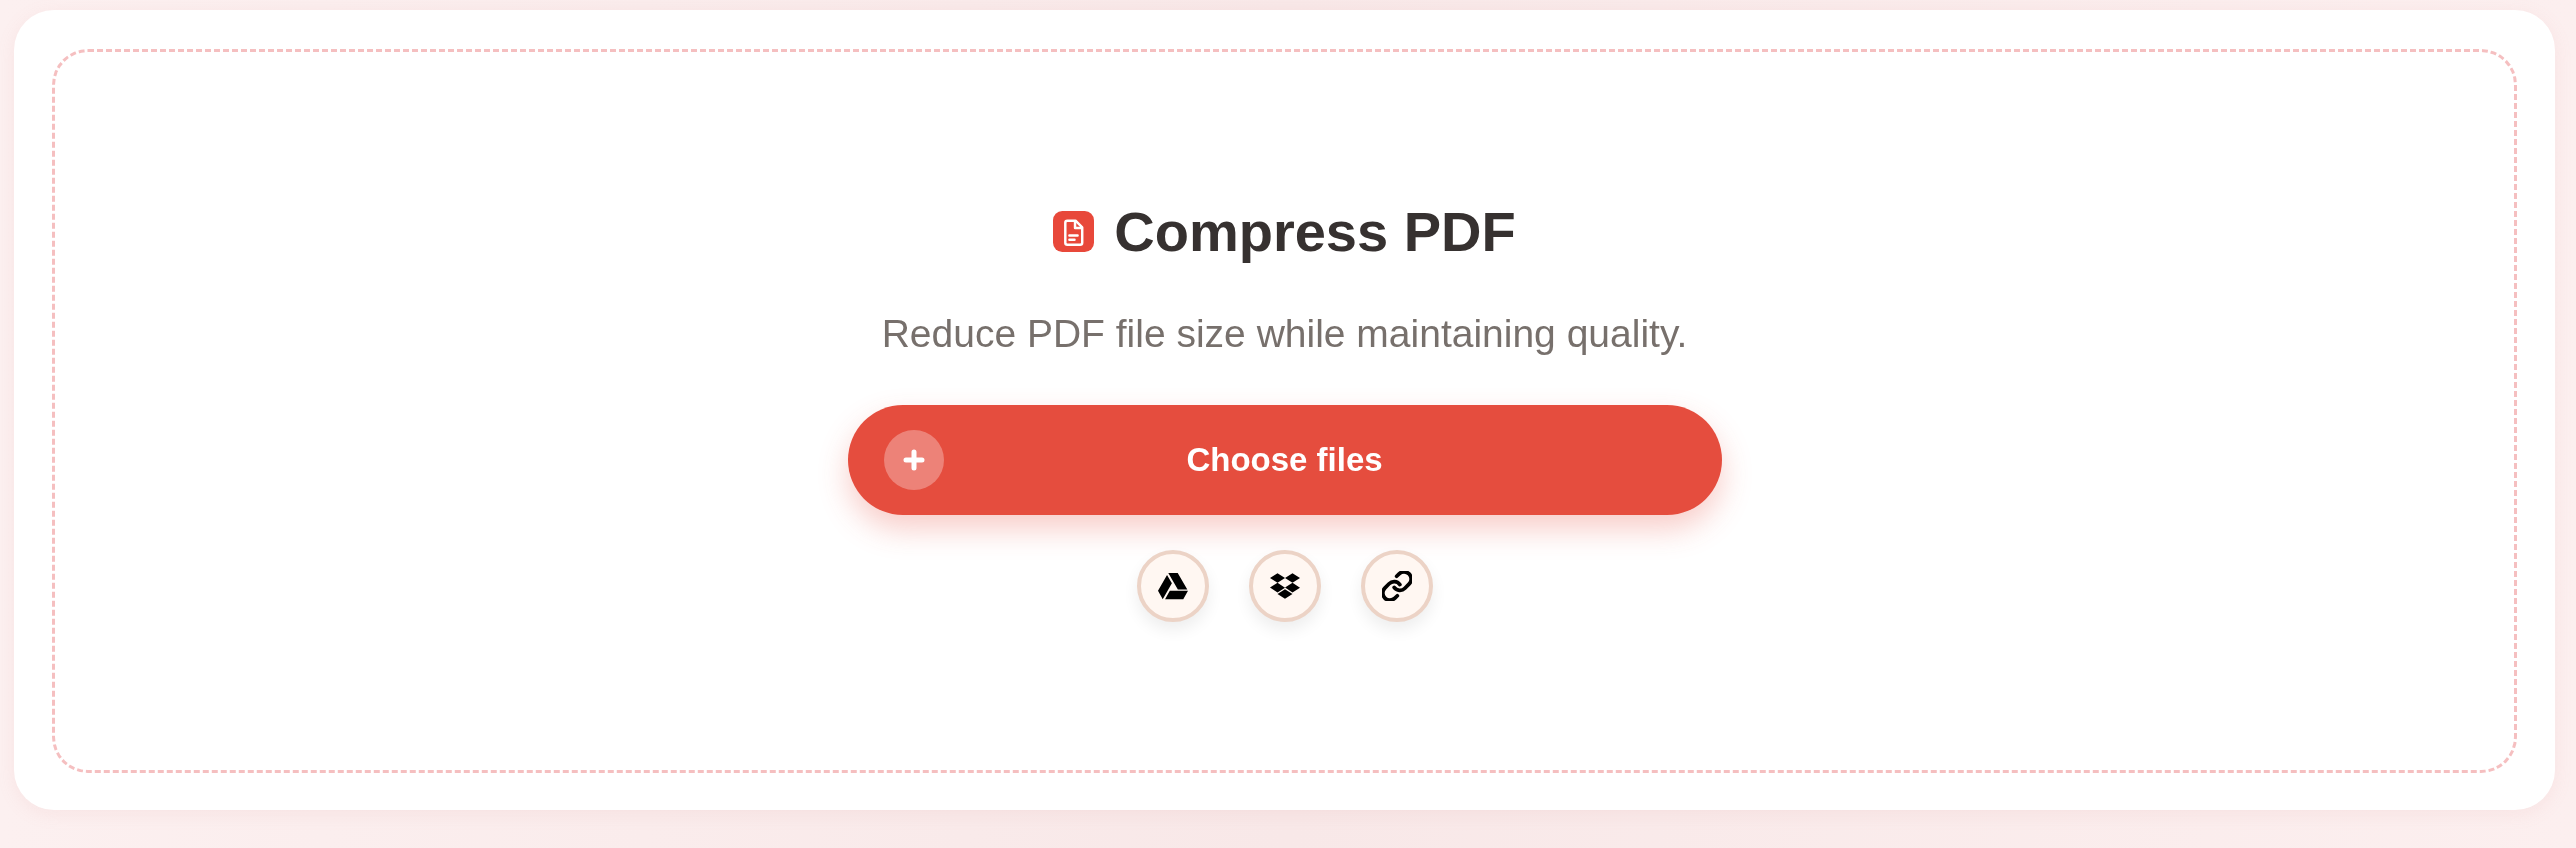 The image size is (2576, 848). What do you see at coordinates (1315, 232) in the screenshot?
I see `page-title: Compress PDF` at bounding box center [1315, 232].